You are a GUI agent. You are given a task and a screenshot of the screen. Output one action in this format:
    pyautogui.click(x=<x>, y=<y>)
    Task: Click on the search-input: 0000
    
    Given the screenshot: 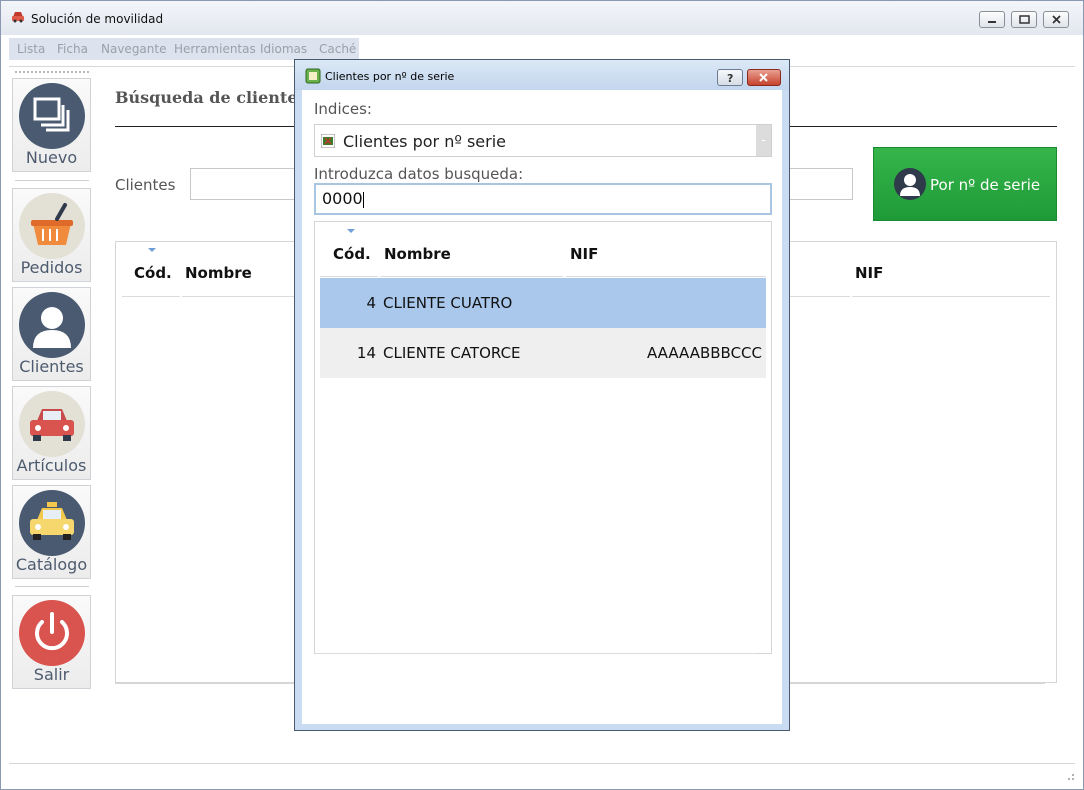 What is the action you would take?
    pyautogui.click(x=543, y=199)
    